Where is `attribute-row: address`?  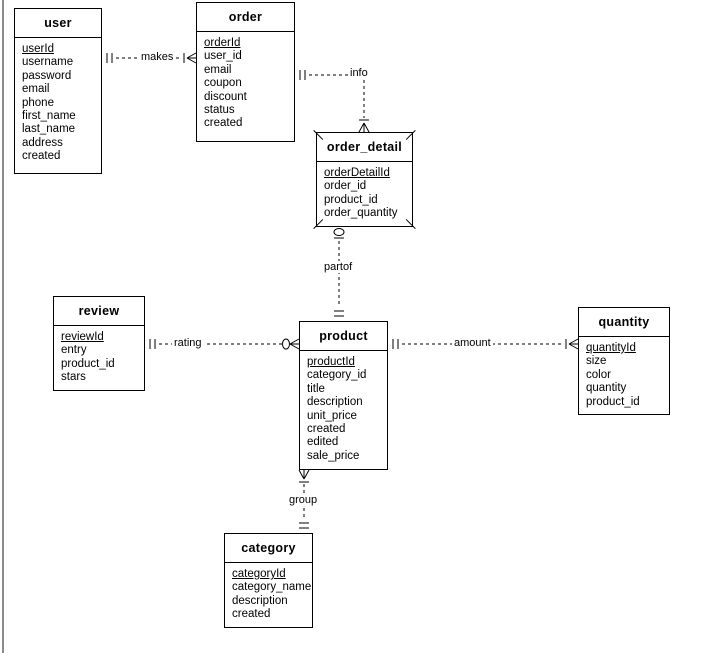 attribute-row: address is located at coordinates (61, 143).